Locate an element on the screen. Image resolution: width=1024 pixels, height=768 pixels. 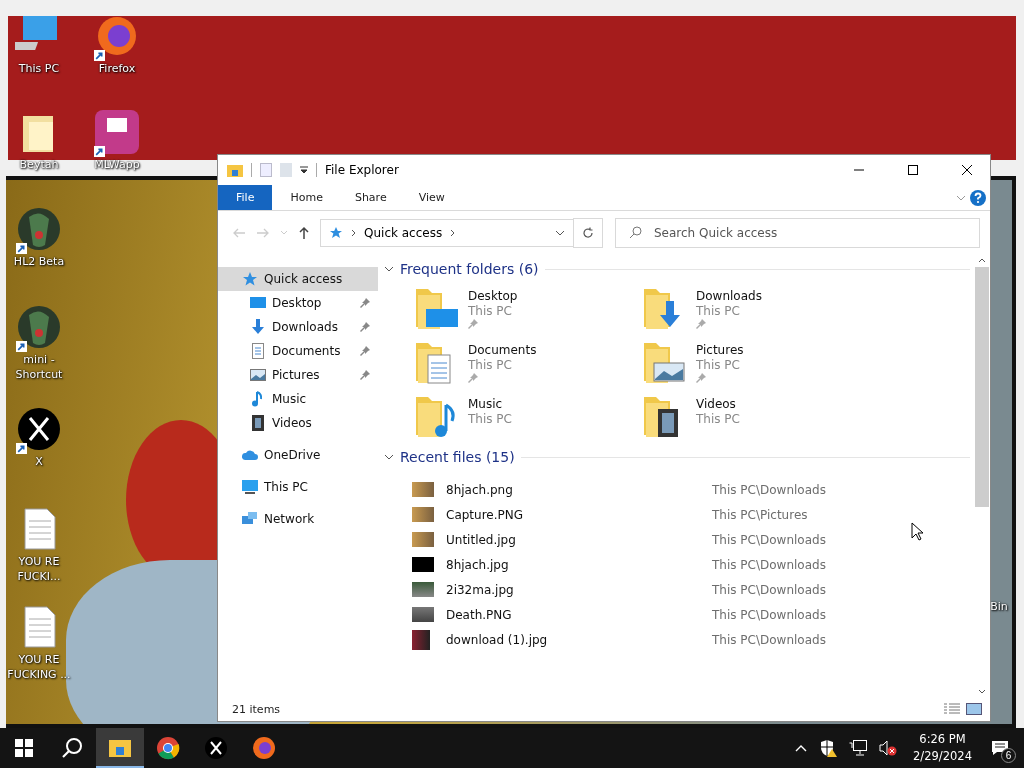
large-icons-view-icon is located at coordinates (974, 709).